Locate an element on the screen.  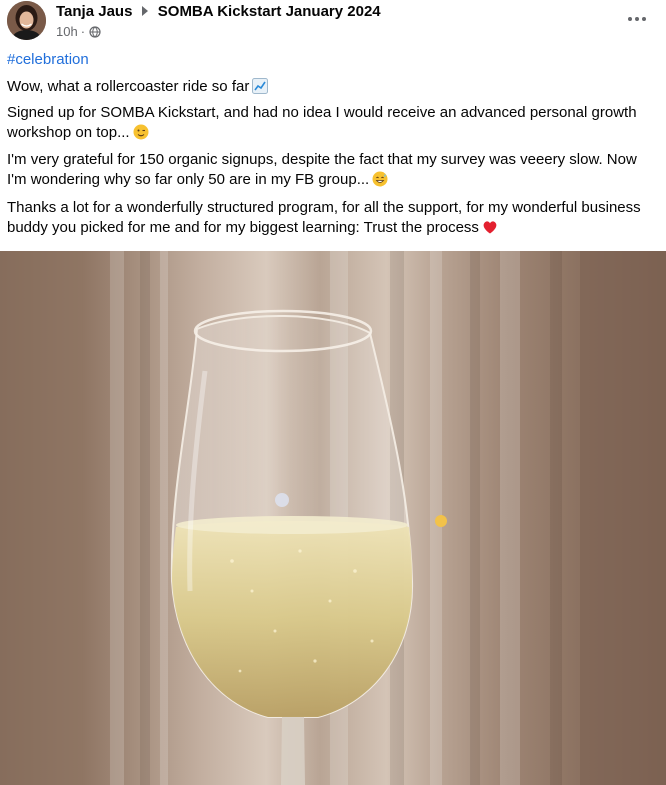
group-name: SOMBA Kickstart January 2024 is located at coordinates (269, 11).